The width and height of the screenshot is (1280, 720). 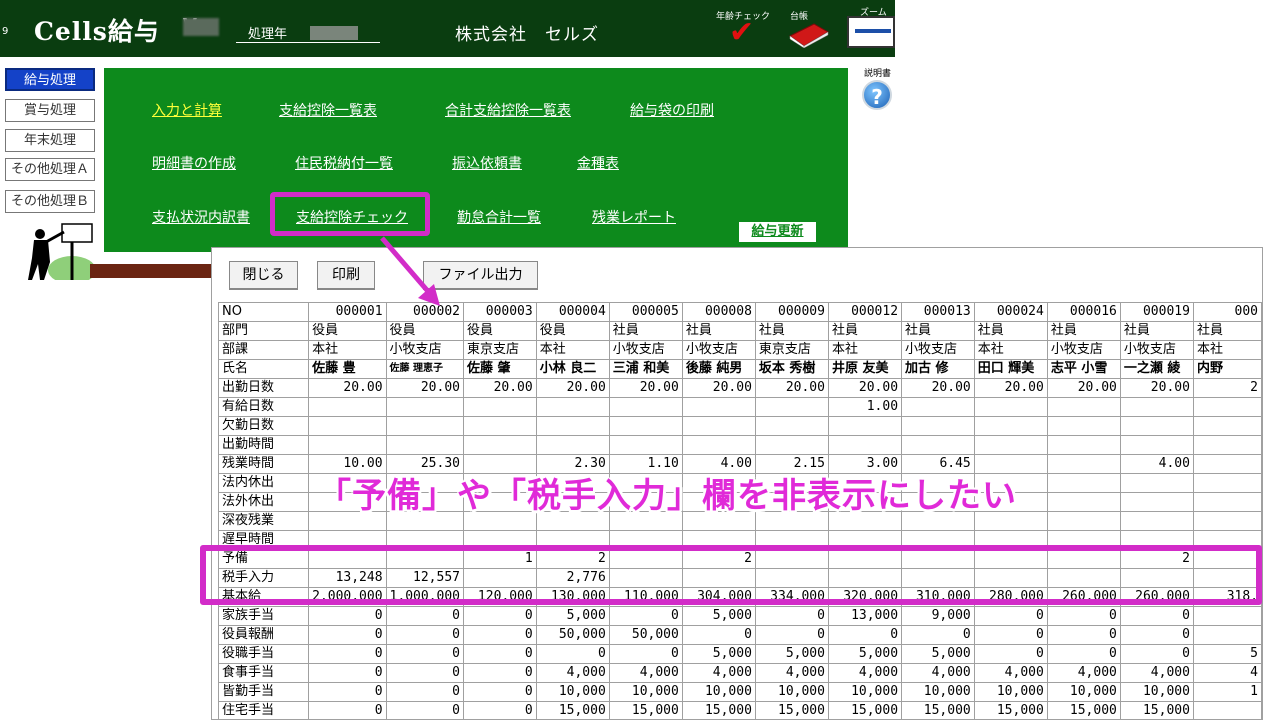 What do you see at coordinates (50, 79) in the screenshot?
I see `menu-salary-processing: 給与処理` at bounding box center [50, 79].